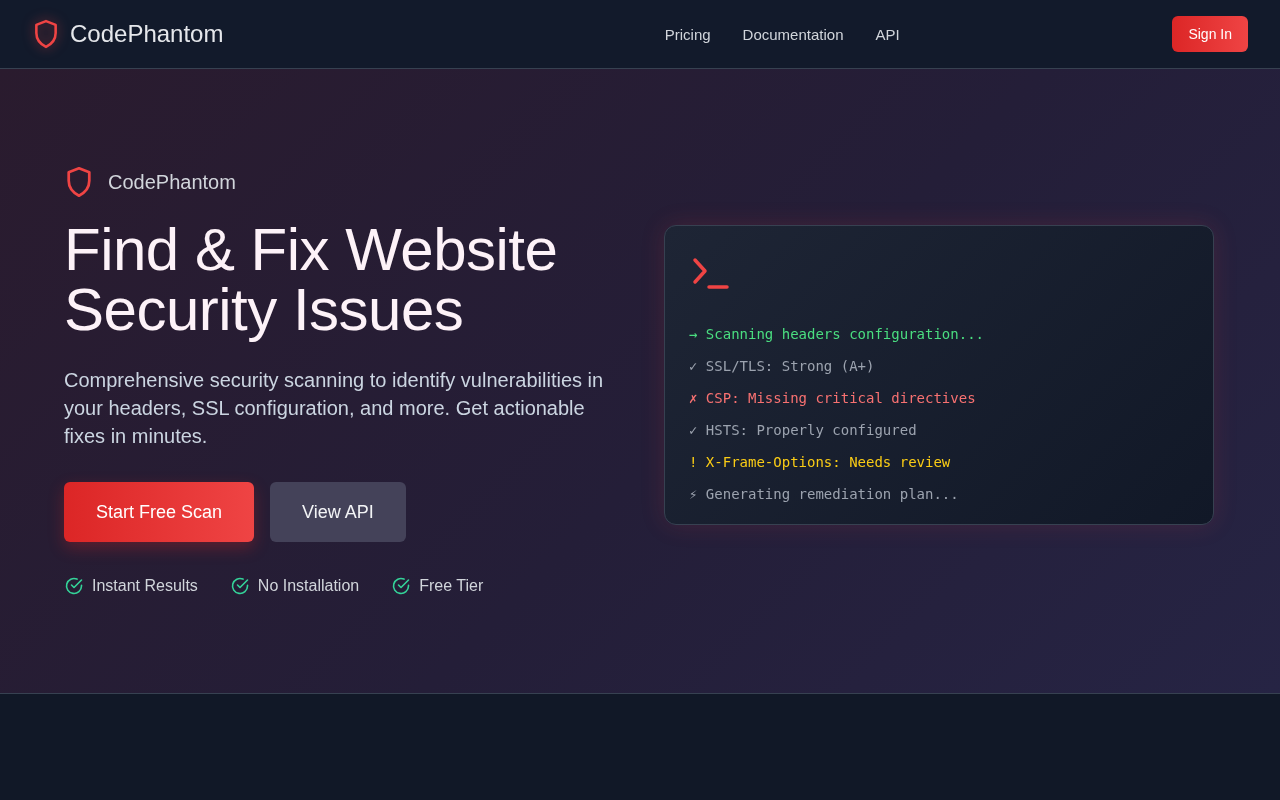  What do you see at coordinates (793, 34) in the screenshot?
I see `nav-link: Documentation` at bounding box center [793, 34].